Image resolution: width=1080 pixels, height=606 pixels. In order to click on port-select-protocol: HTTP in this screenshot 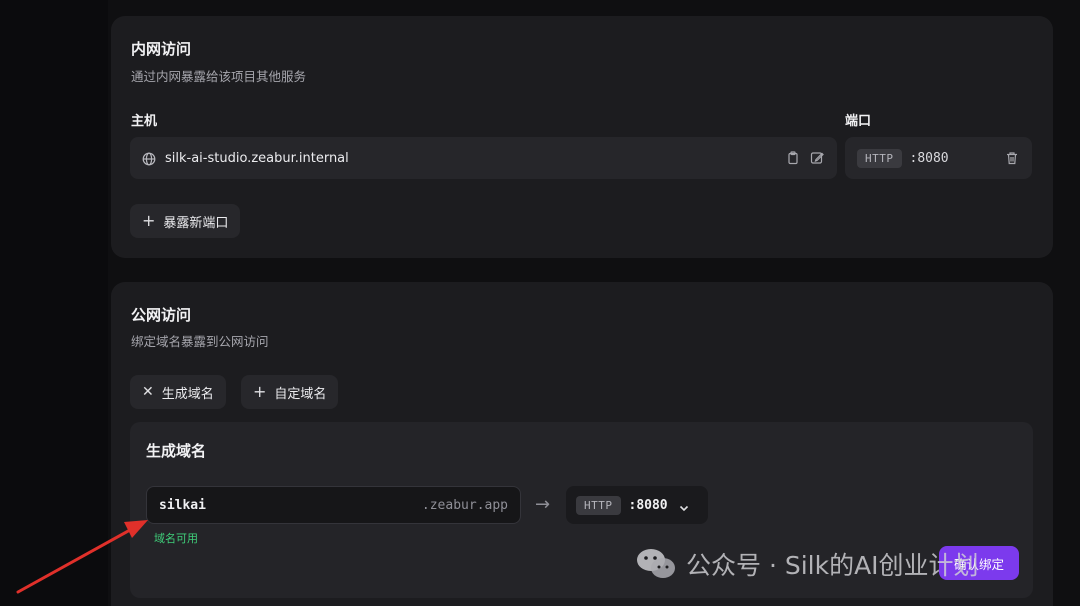, I will do `click(598, 505)`.